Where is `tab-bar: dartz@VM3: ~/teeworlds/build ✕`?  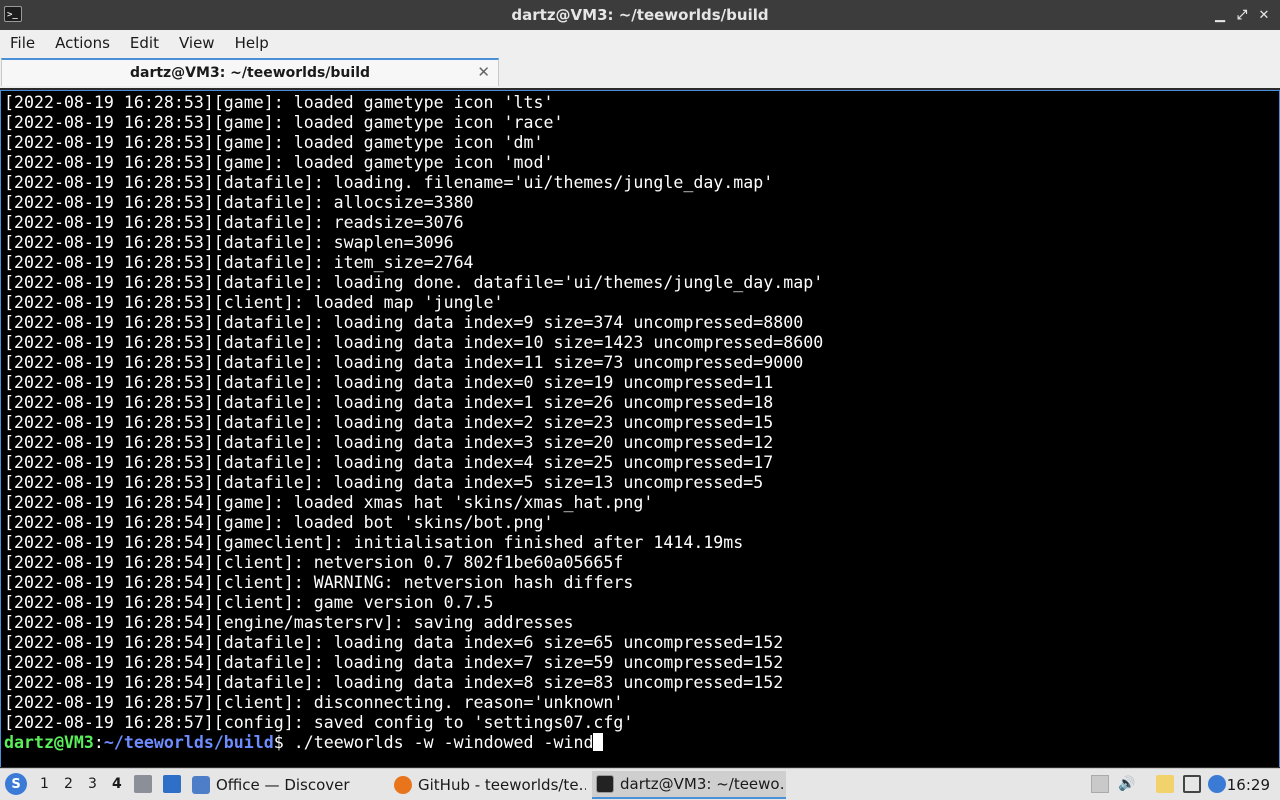 tab-bar: dartz@VM3: ~/teeworlds/build ✕ is located at coordinates (640, 72).